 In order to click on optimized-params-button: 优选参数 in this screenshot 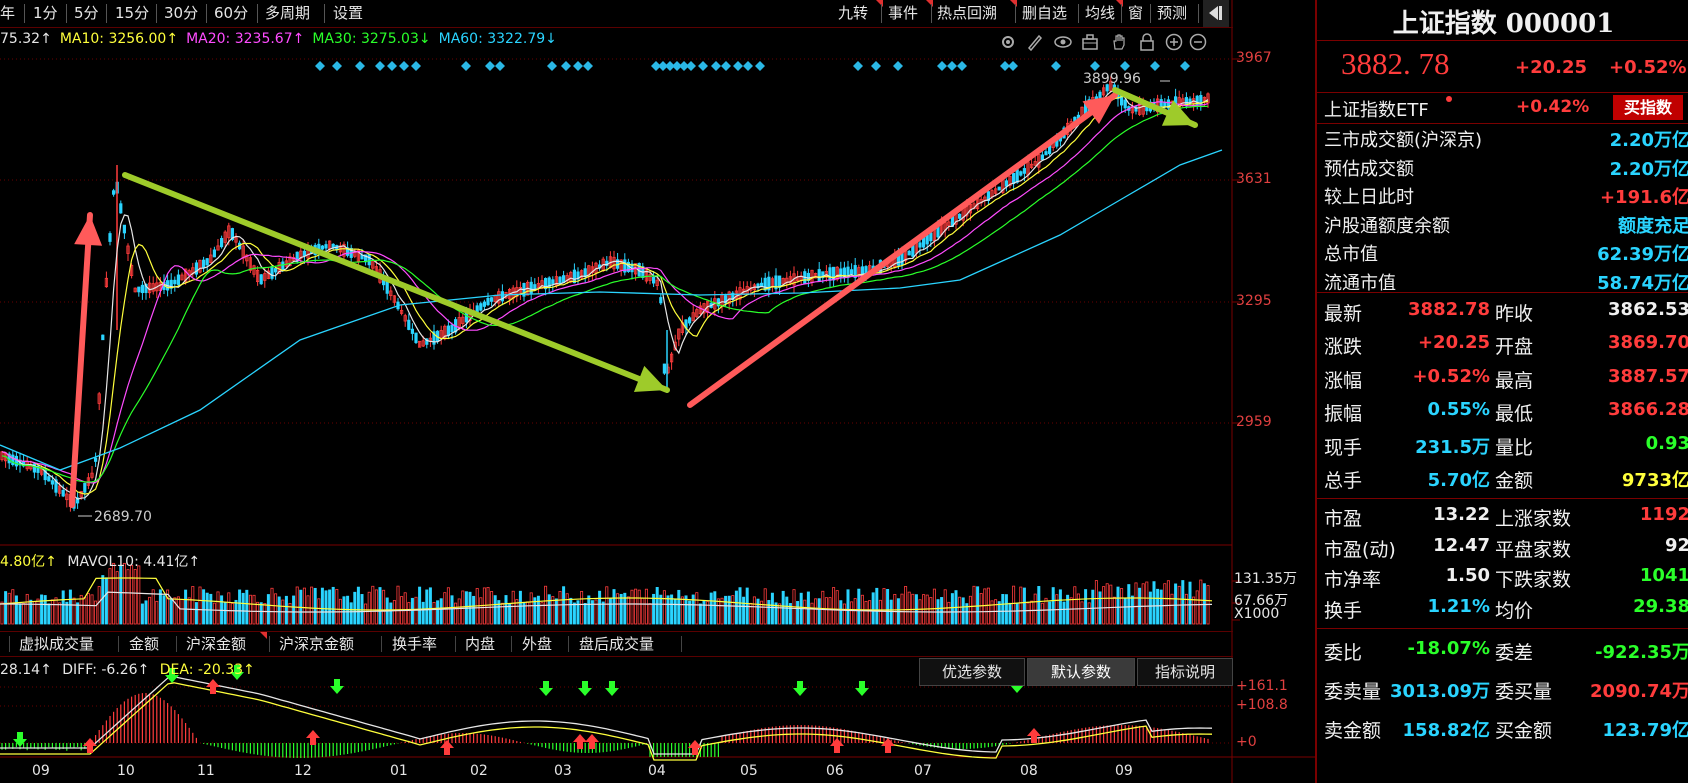, I will do `click(972, 672)`.